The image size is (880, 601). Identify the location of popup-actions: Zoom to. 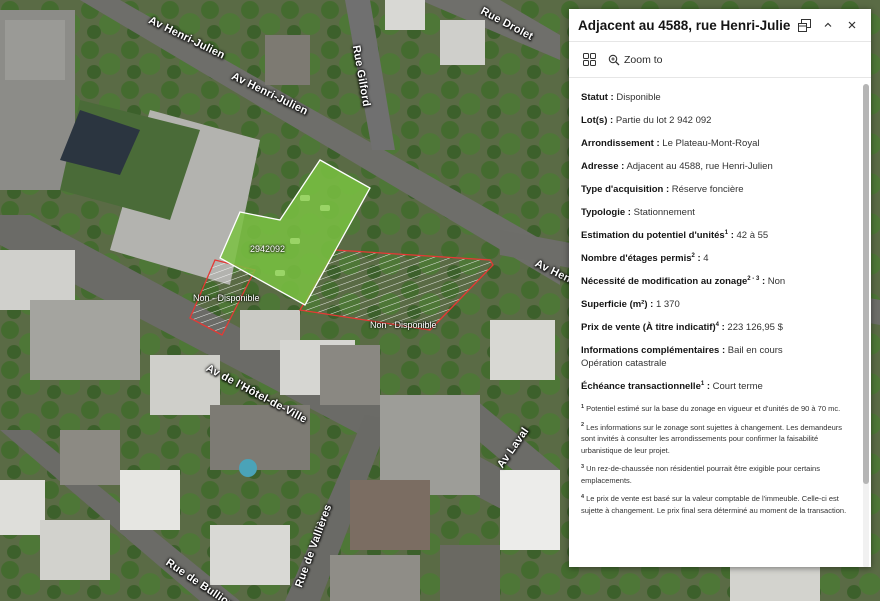
(720, 60).